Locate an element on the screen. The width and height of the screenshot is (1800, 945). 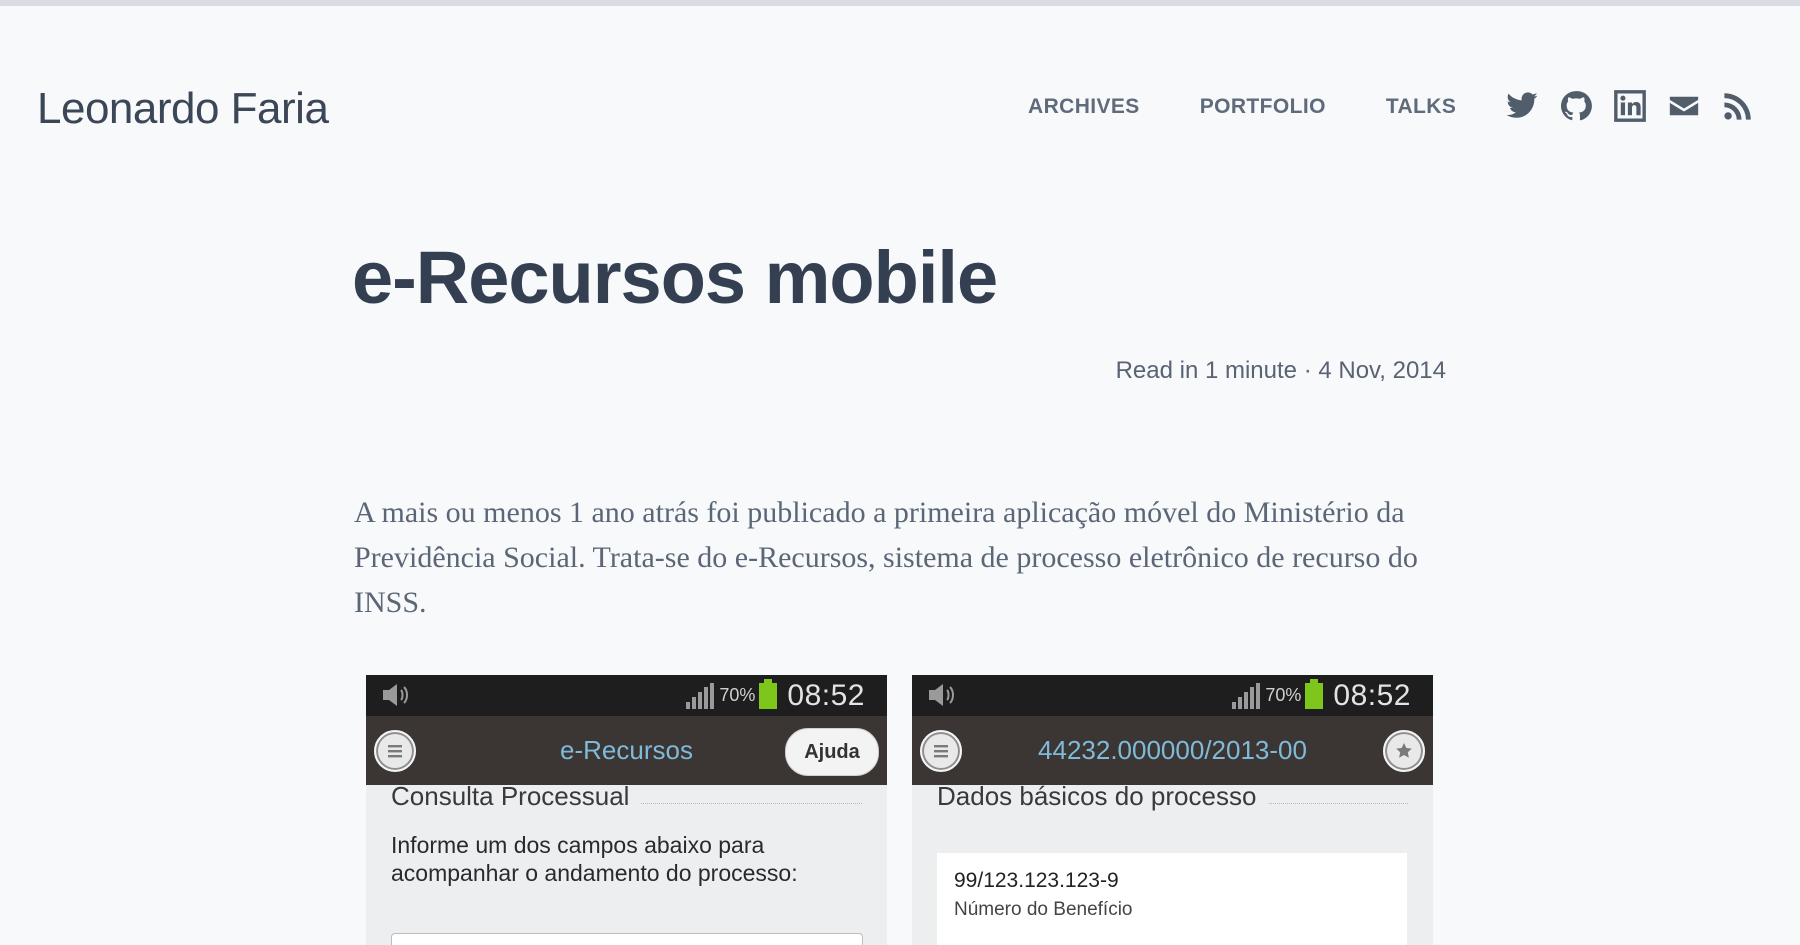
linkedin-icon is located at coordinates (1630, 106).